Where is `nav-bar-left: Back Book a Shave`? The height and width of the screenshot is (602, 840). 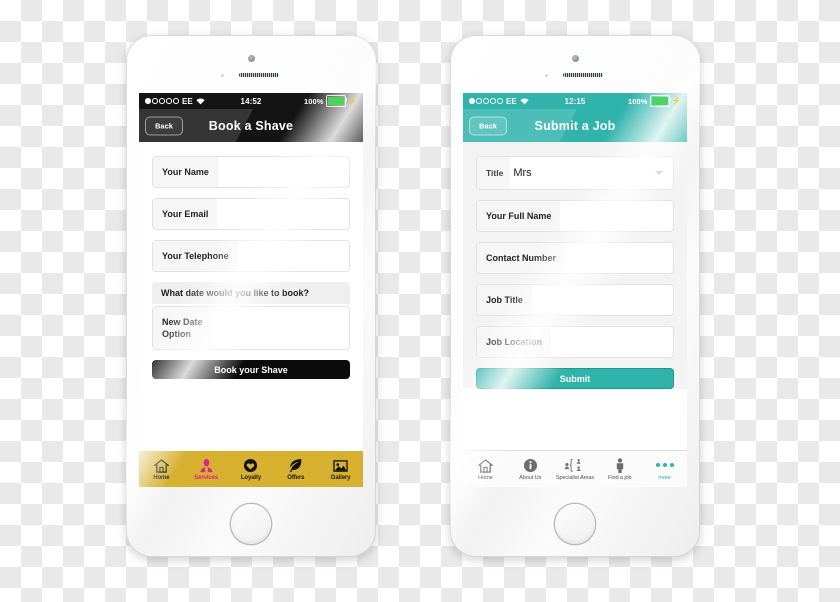 nav-bar-left: Back Book a Shave is located at coordinates (251, 125).